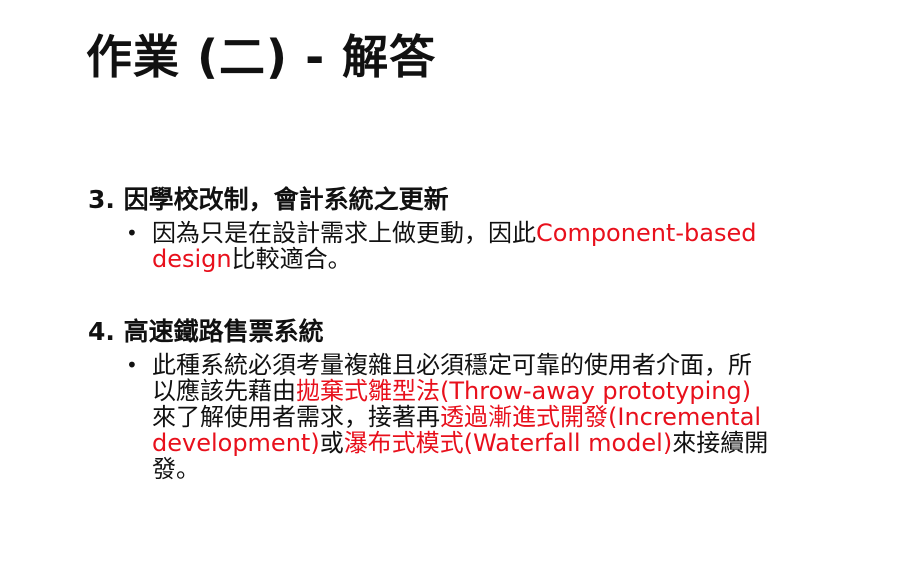  Describe the element at coordinates (291, 259) in the screenshot. I see `bullet-text: 比較適合。` at that location.